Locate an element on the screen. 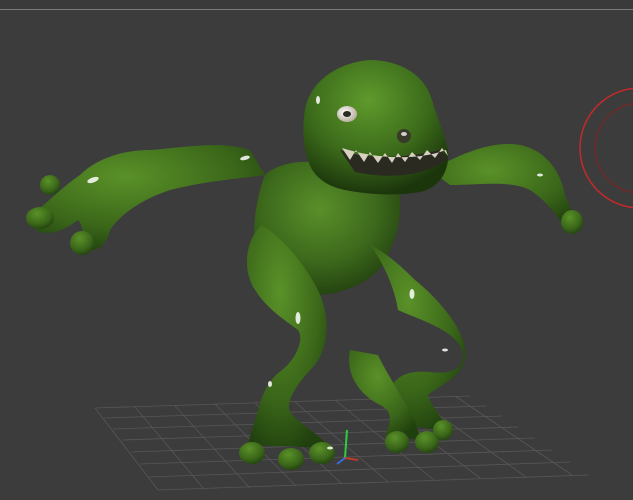 The width and height of the screenshot is (633, 500). right-arm is located at coordinates (505, 188).